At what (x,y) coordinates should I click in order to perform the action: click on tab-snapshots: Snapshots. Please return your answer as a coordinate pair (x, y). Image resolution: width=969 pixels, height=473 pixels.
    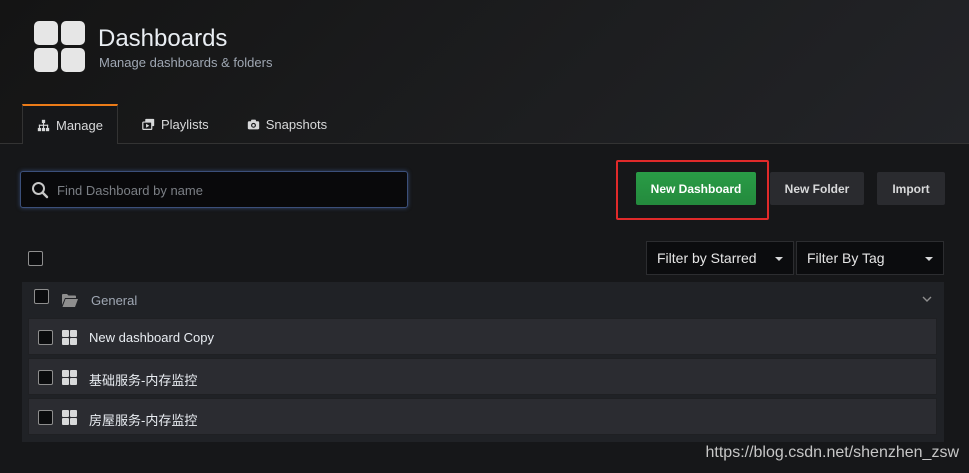
    Looking at the image, I should click on (287, 124).